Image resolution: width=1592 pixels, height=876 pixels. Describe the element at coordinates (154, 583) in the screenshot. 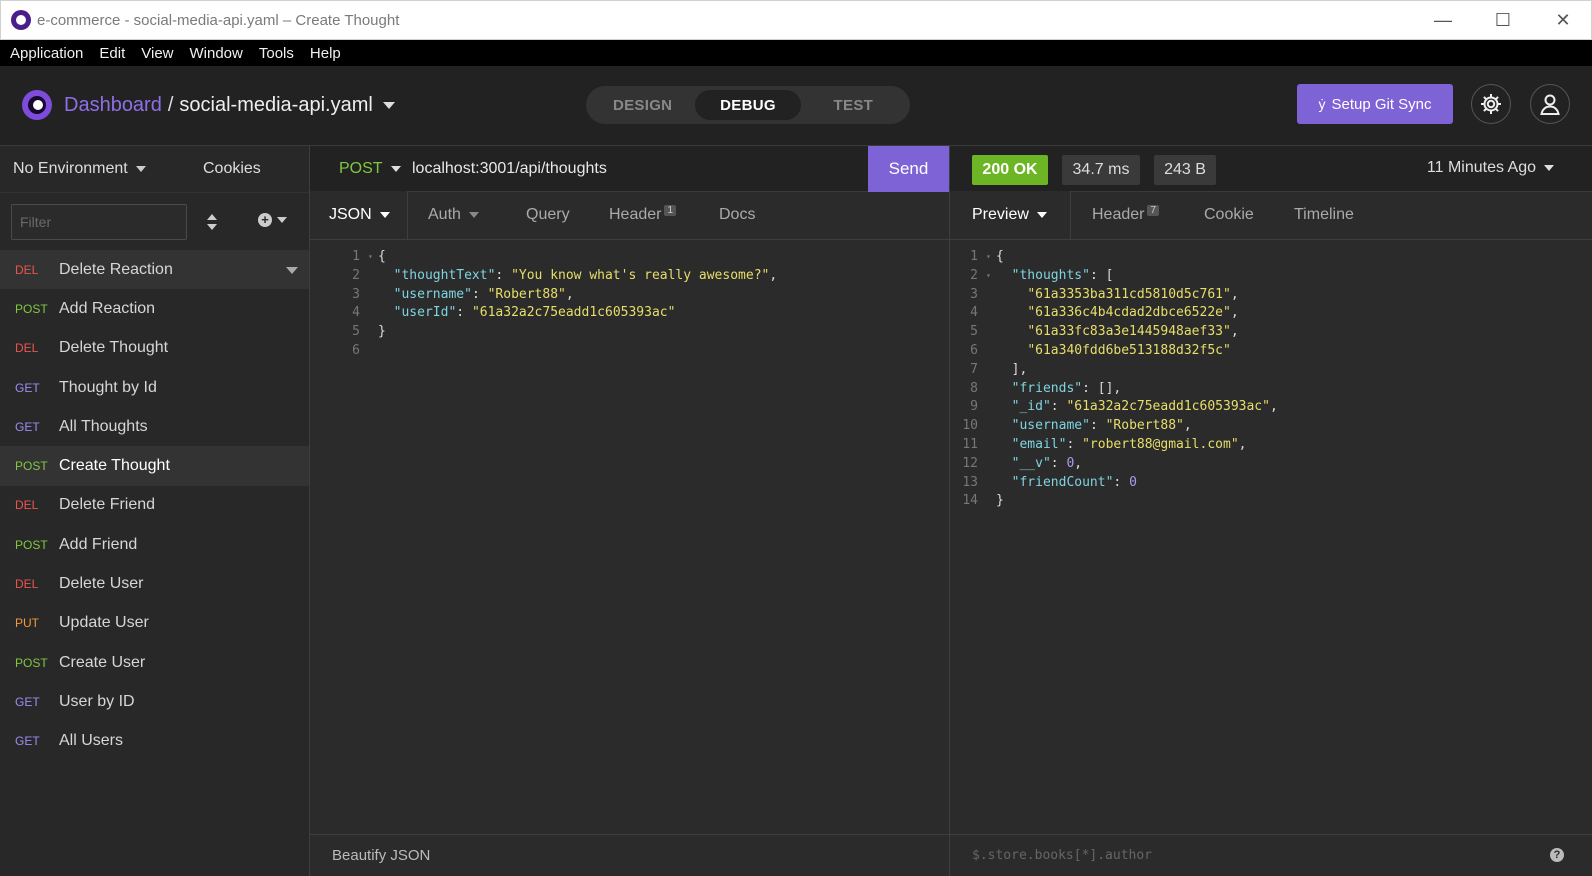

I see `sidebar-request-item: DEL Delete User` at that location.